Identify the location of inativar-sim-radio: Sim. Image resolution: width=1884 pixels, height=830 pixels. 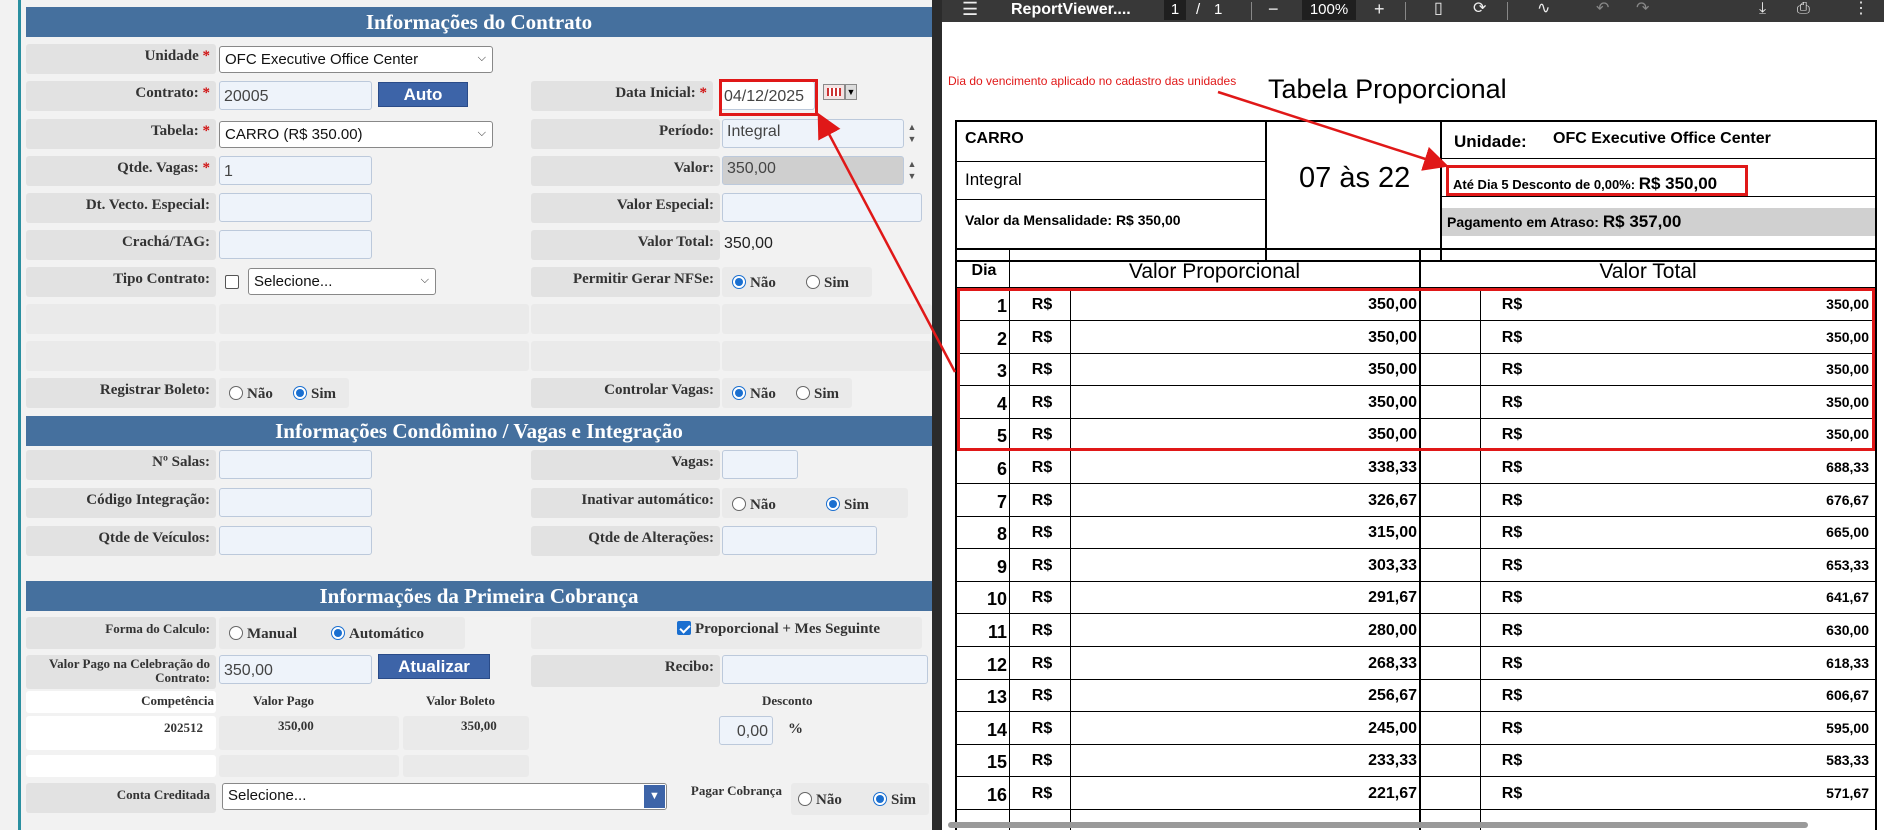
(847, 505).